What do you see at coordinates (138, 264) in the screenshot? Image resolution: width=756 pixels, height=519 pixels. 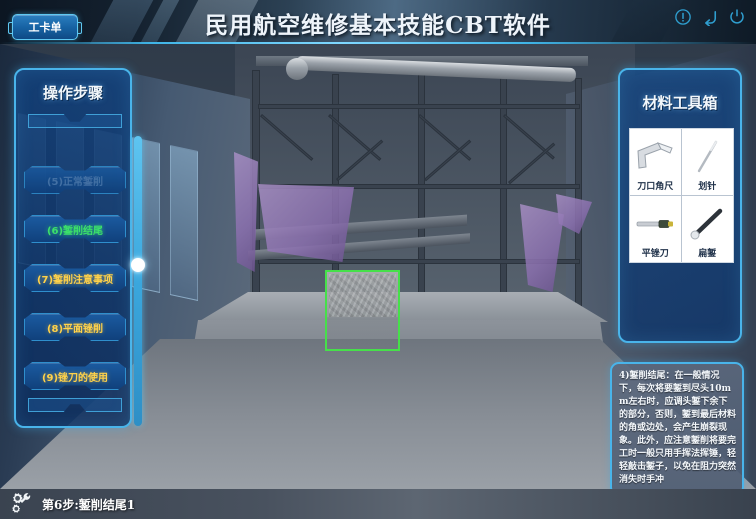 I see `steps-scrollbar-handle` at bounding box center [138, 264].